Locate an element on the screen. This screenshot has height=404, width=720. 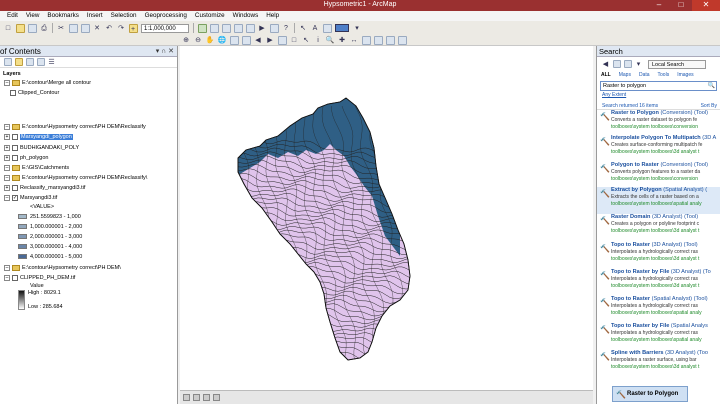
result-title: Polygon to Raster (Conversion) (Tool) is located at coordinates (665, 165).